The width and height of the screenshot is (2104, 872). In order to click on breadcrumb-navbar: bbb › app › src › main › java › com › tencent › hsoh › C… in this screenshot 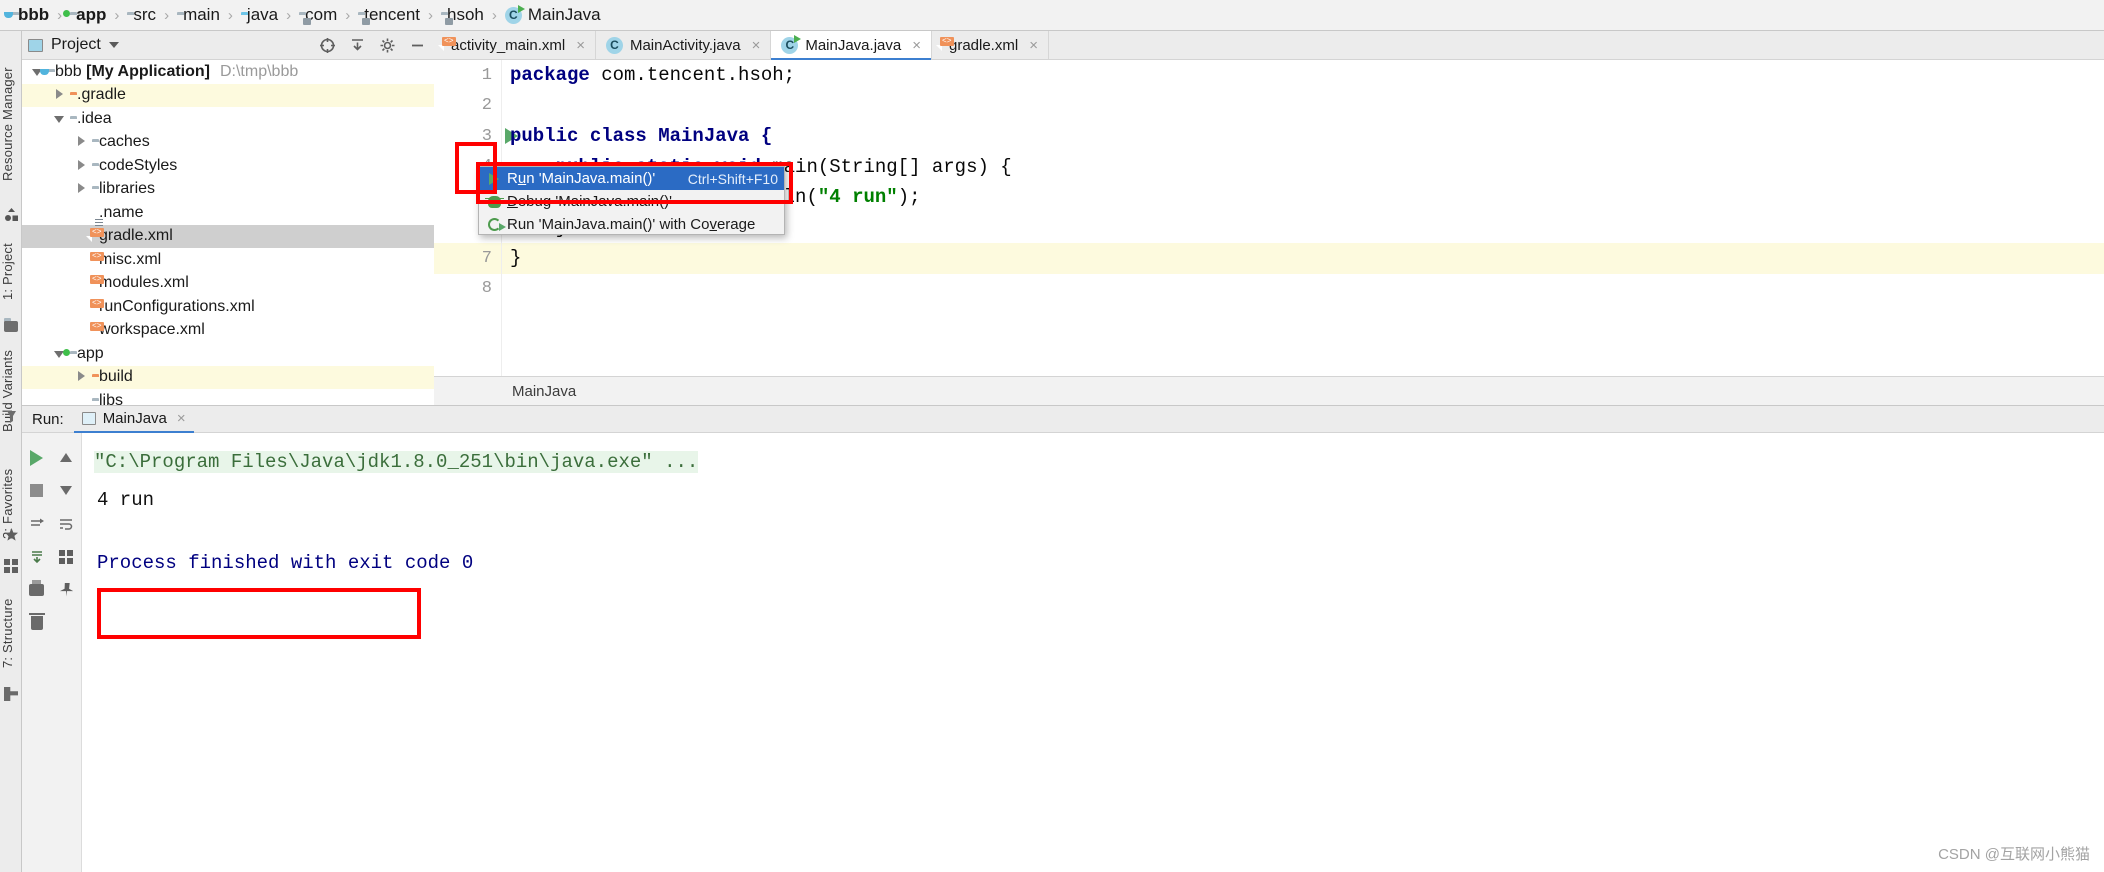, I will do `click(1052, 15)`.